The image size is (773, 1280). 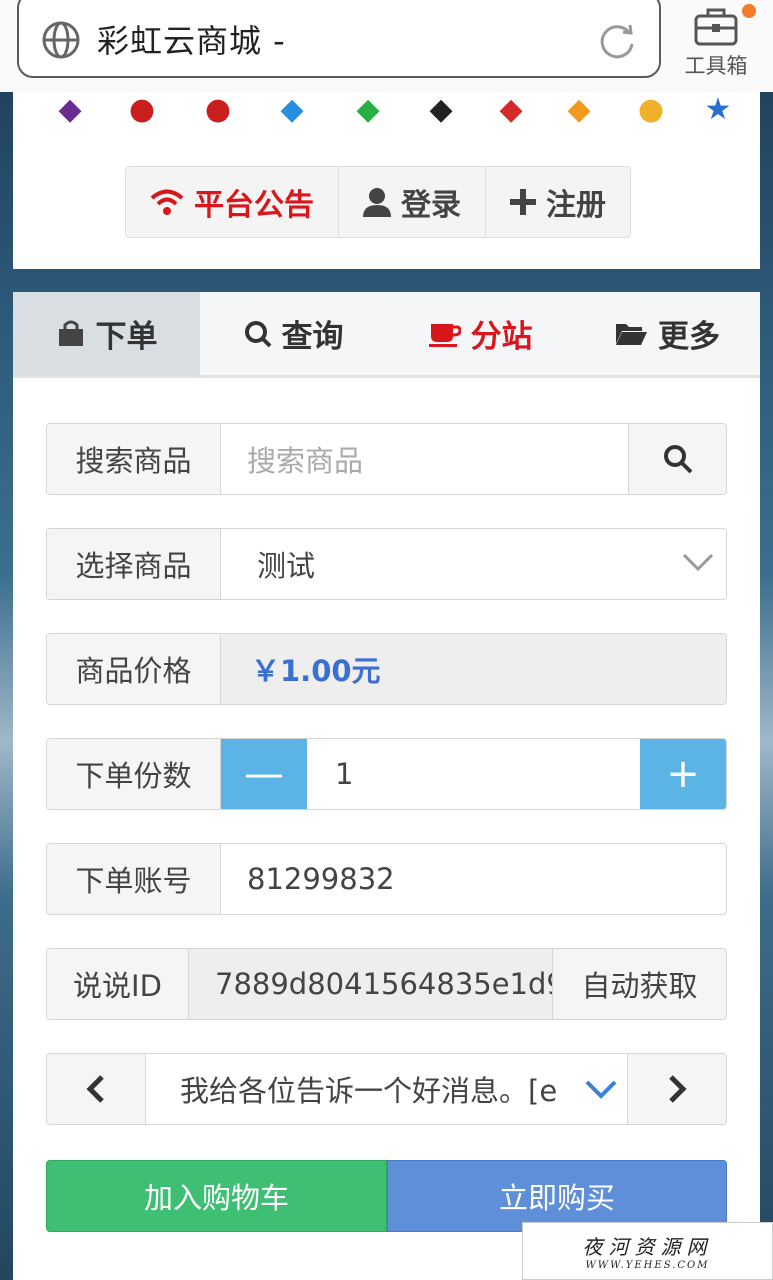 I want to click on register-button: 注册, so click(x=558, y=202).